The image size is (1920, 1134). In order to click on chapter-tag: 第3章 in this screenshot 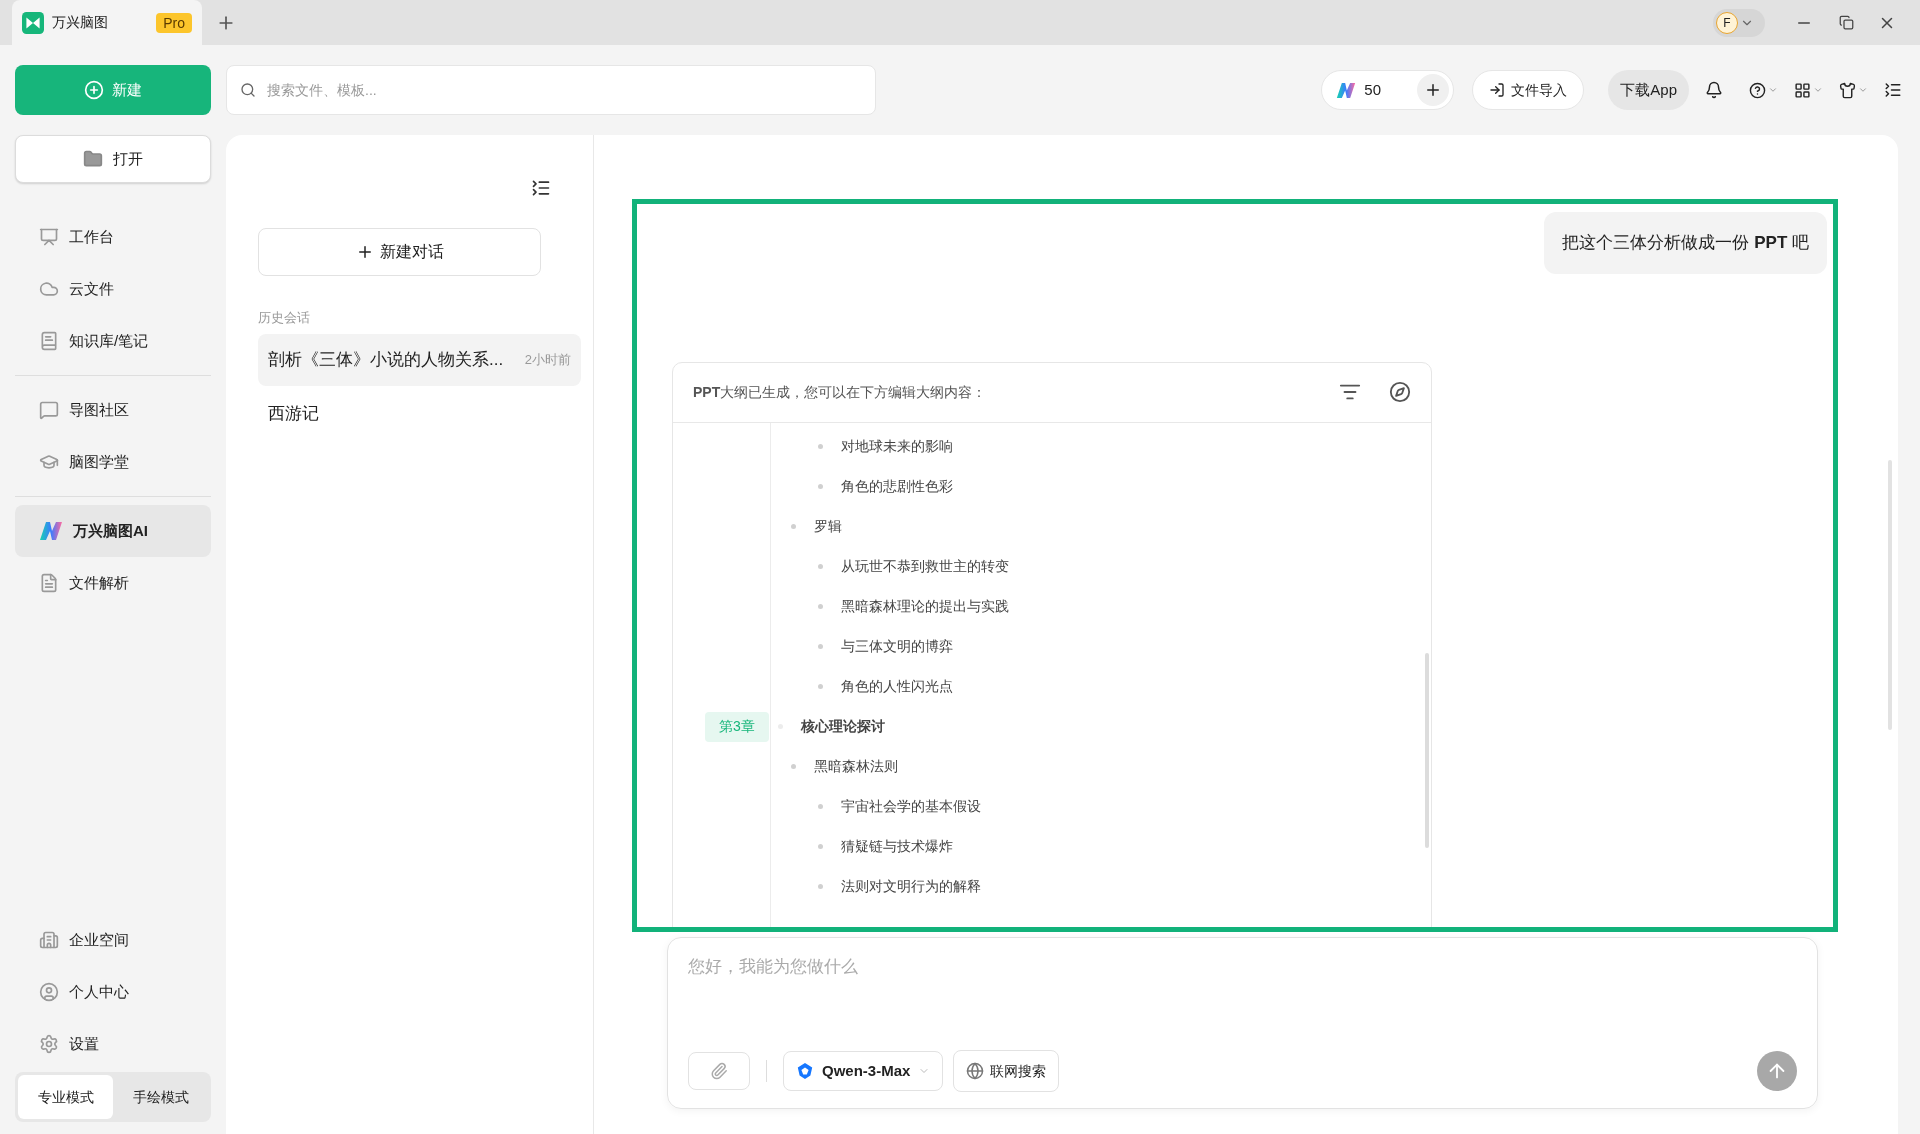, I will do `click(737, 726)`.